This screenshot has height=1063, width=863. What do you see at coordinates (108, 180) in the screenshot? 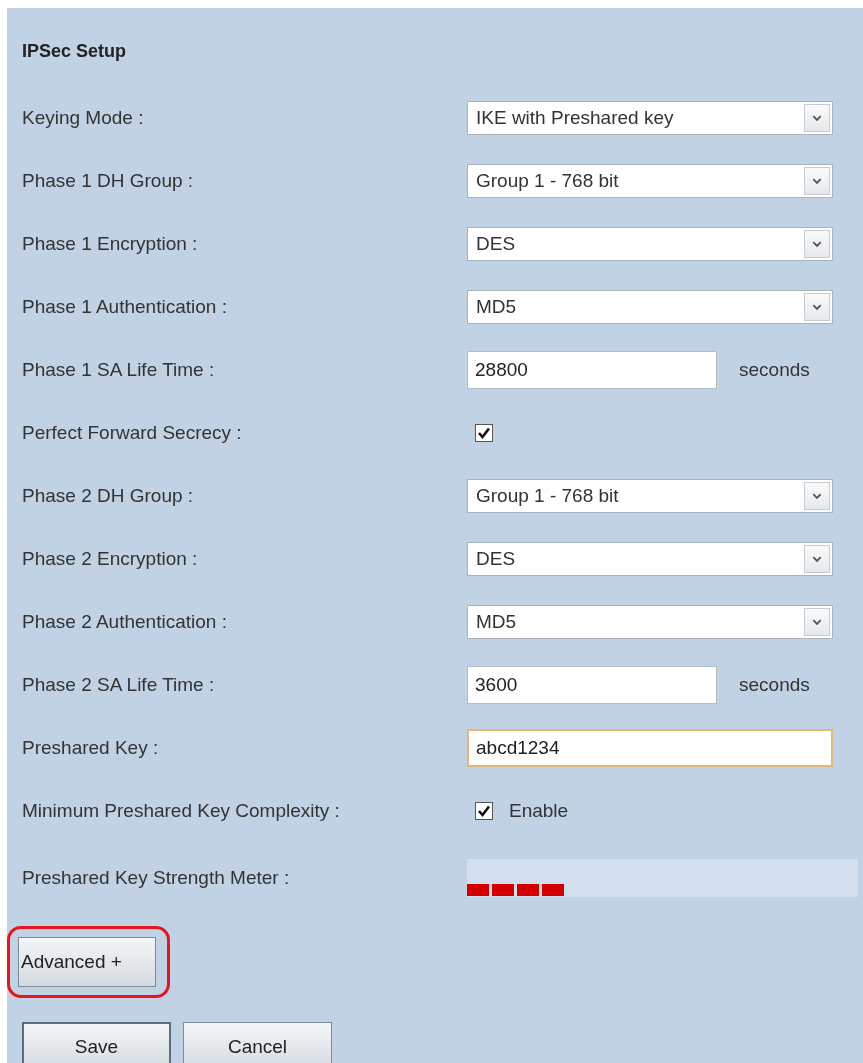
I see `field-label: Phase 1 DH Group :` at bounding box center [108, 180].